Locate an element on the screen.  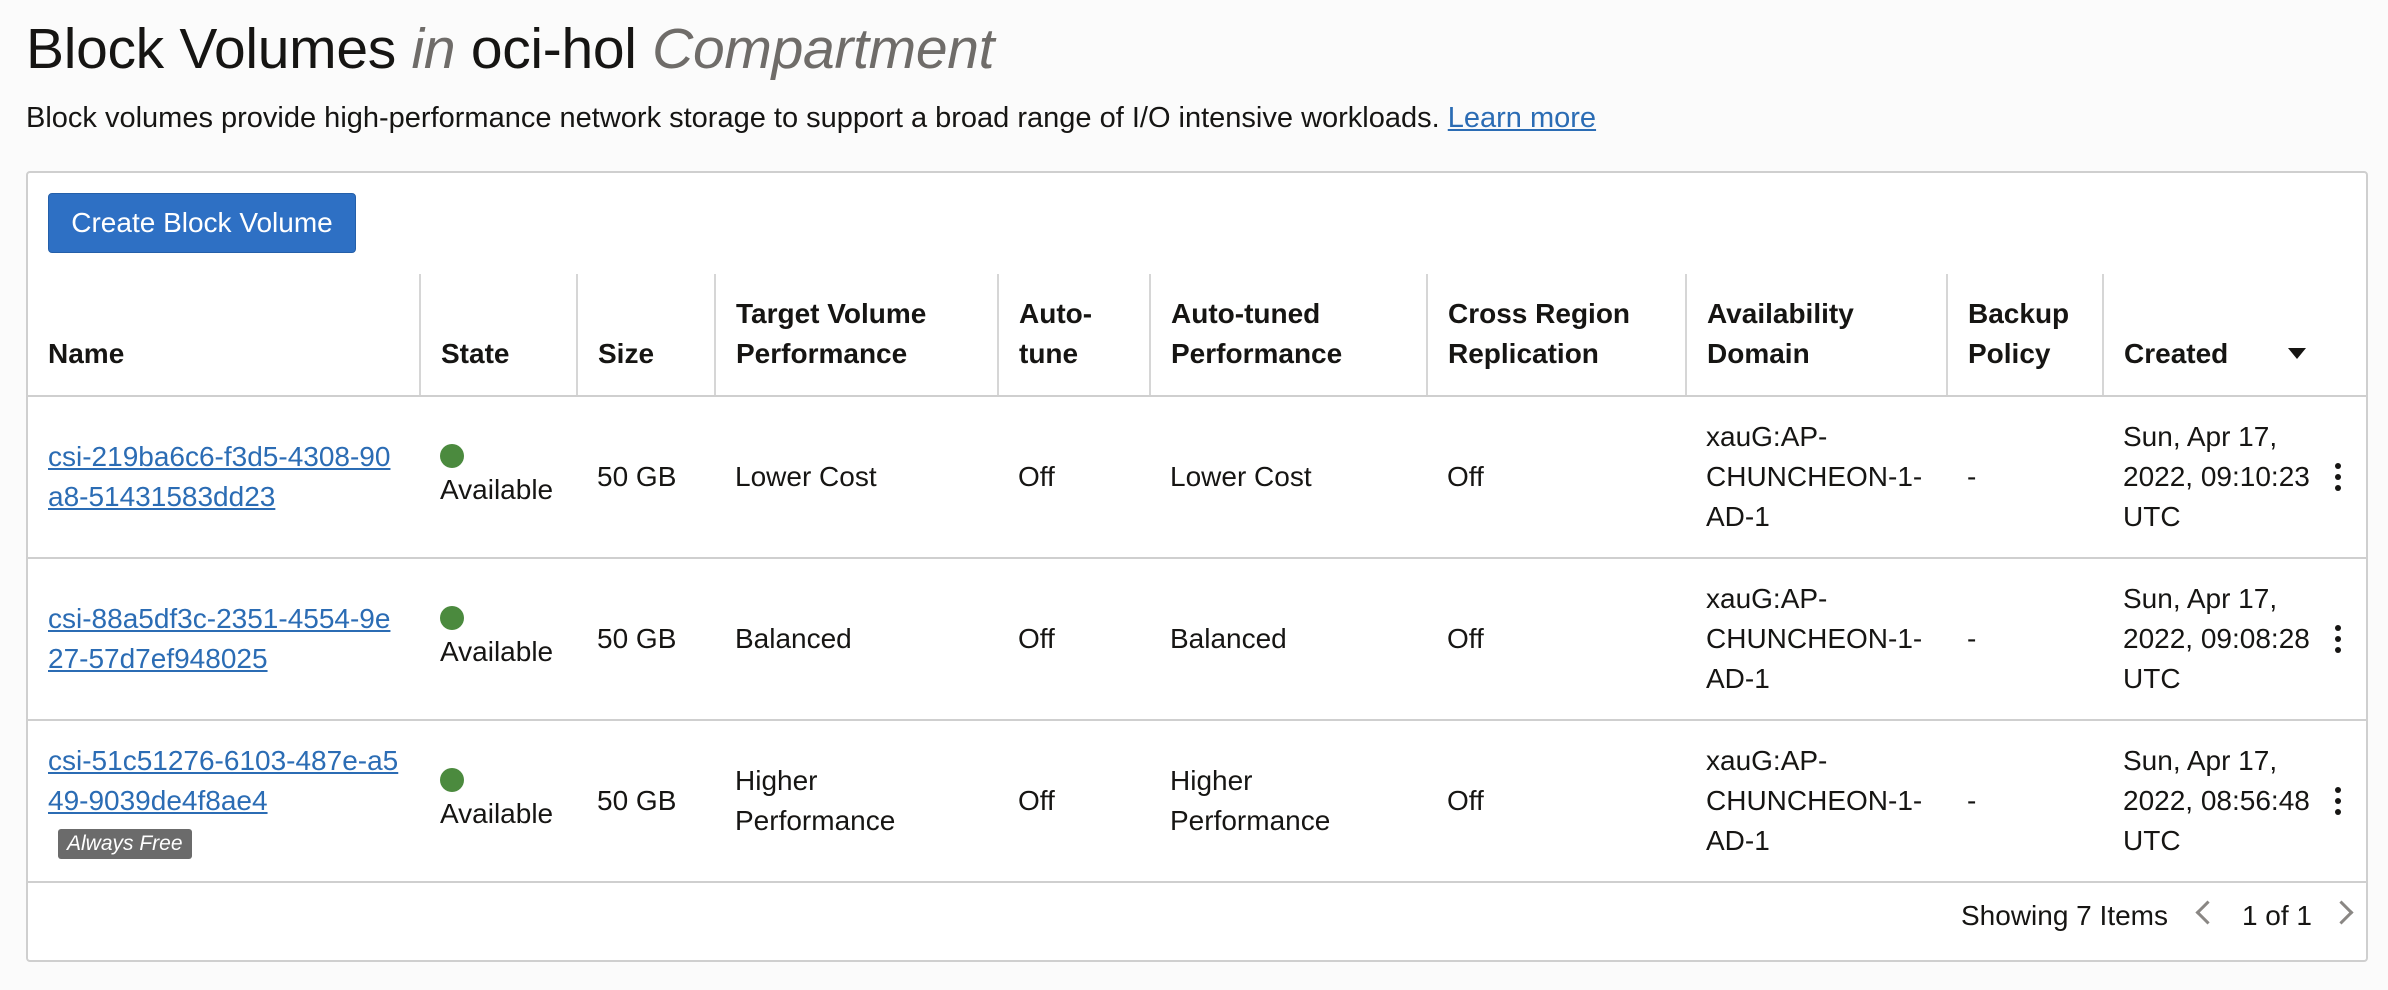
volume-name-link: csi-51c51276-6103-487e-a549-9039de4f8ae4 is located at coordinates (224, 781).